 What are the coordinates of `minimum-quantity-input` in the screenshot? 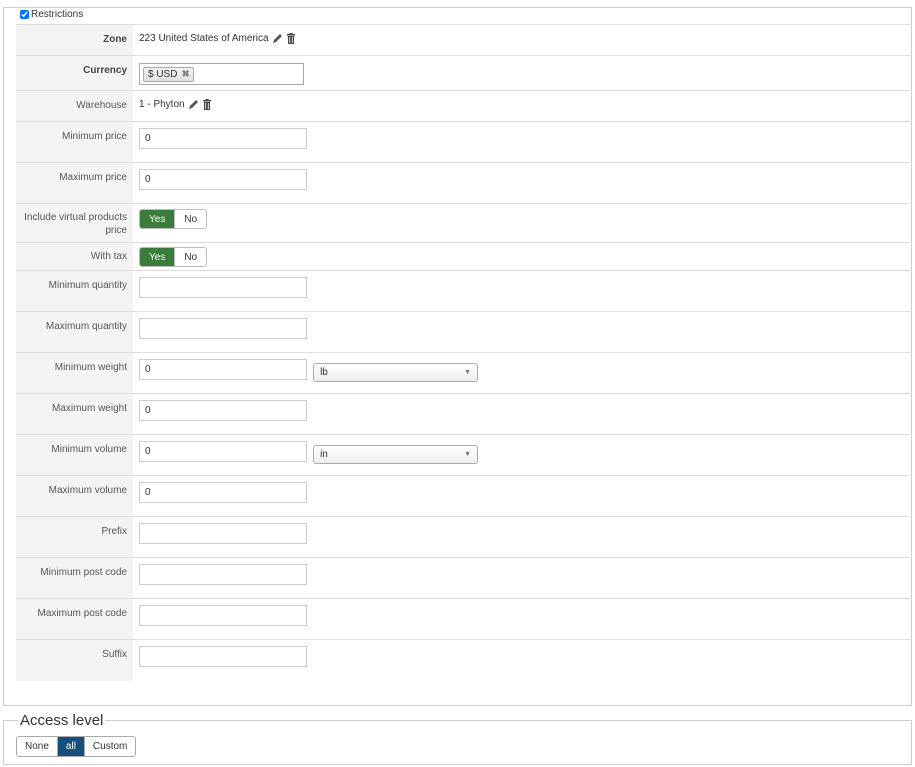 It's located at (223, 287).